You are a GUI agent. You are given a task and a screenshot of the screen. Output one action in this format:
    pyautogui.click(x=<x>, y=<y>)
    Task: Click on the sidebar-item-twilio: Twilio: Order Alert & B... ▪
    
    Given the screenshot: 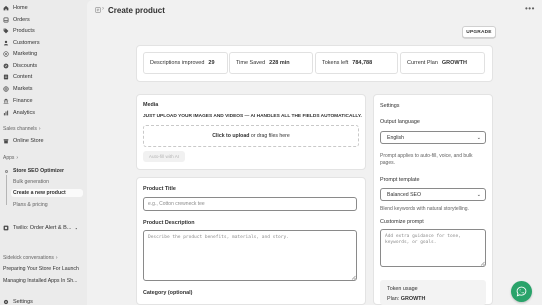 What is the action you would take?
    pyautogui.click(x=40, y=228)
    